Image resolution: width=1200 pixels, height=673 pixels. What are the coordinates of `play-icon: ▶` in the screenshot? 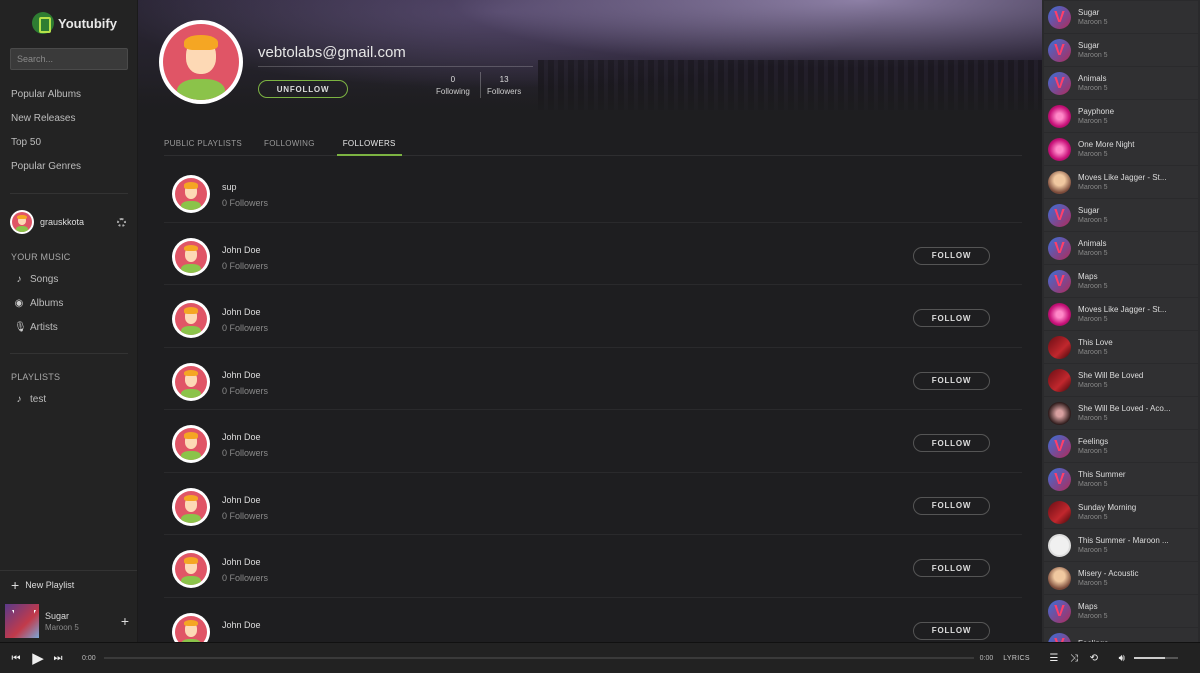 It's located at (38, 658).